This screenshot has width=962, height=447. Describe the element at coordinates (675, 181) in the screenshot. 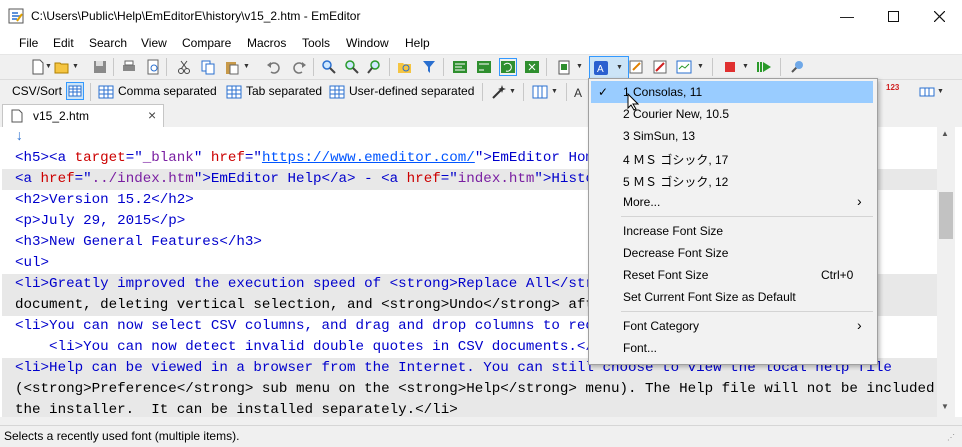

I see `recent-font-item-5: 5 ＭＳ ゴシック, 12` at that location.